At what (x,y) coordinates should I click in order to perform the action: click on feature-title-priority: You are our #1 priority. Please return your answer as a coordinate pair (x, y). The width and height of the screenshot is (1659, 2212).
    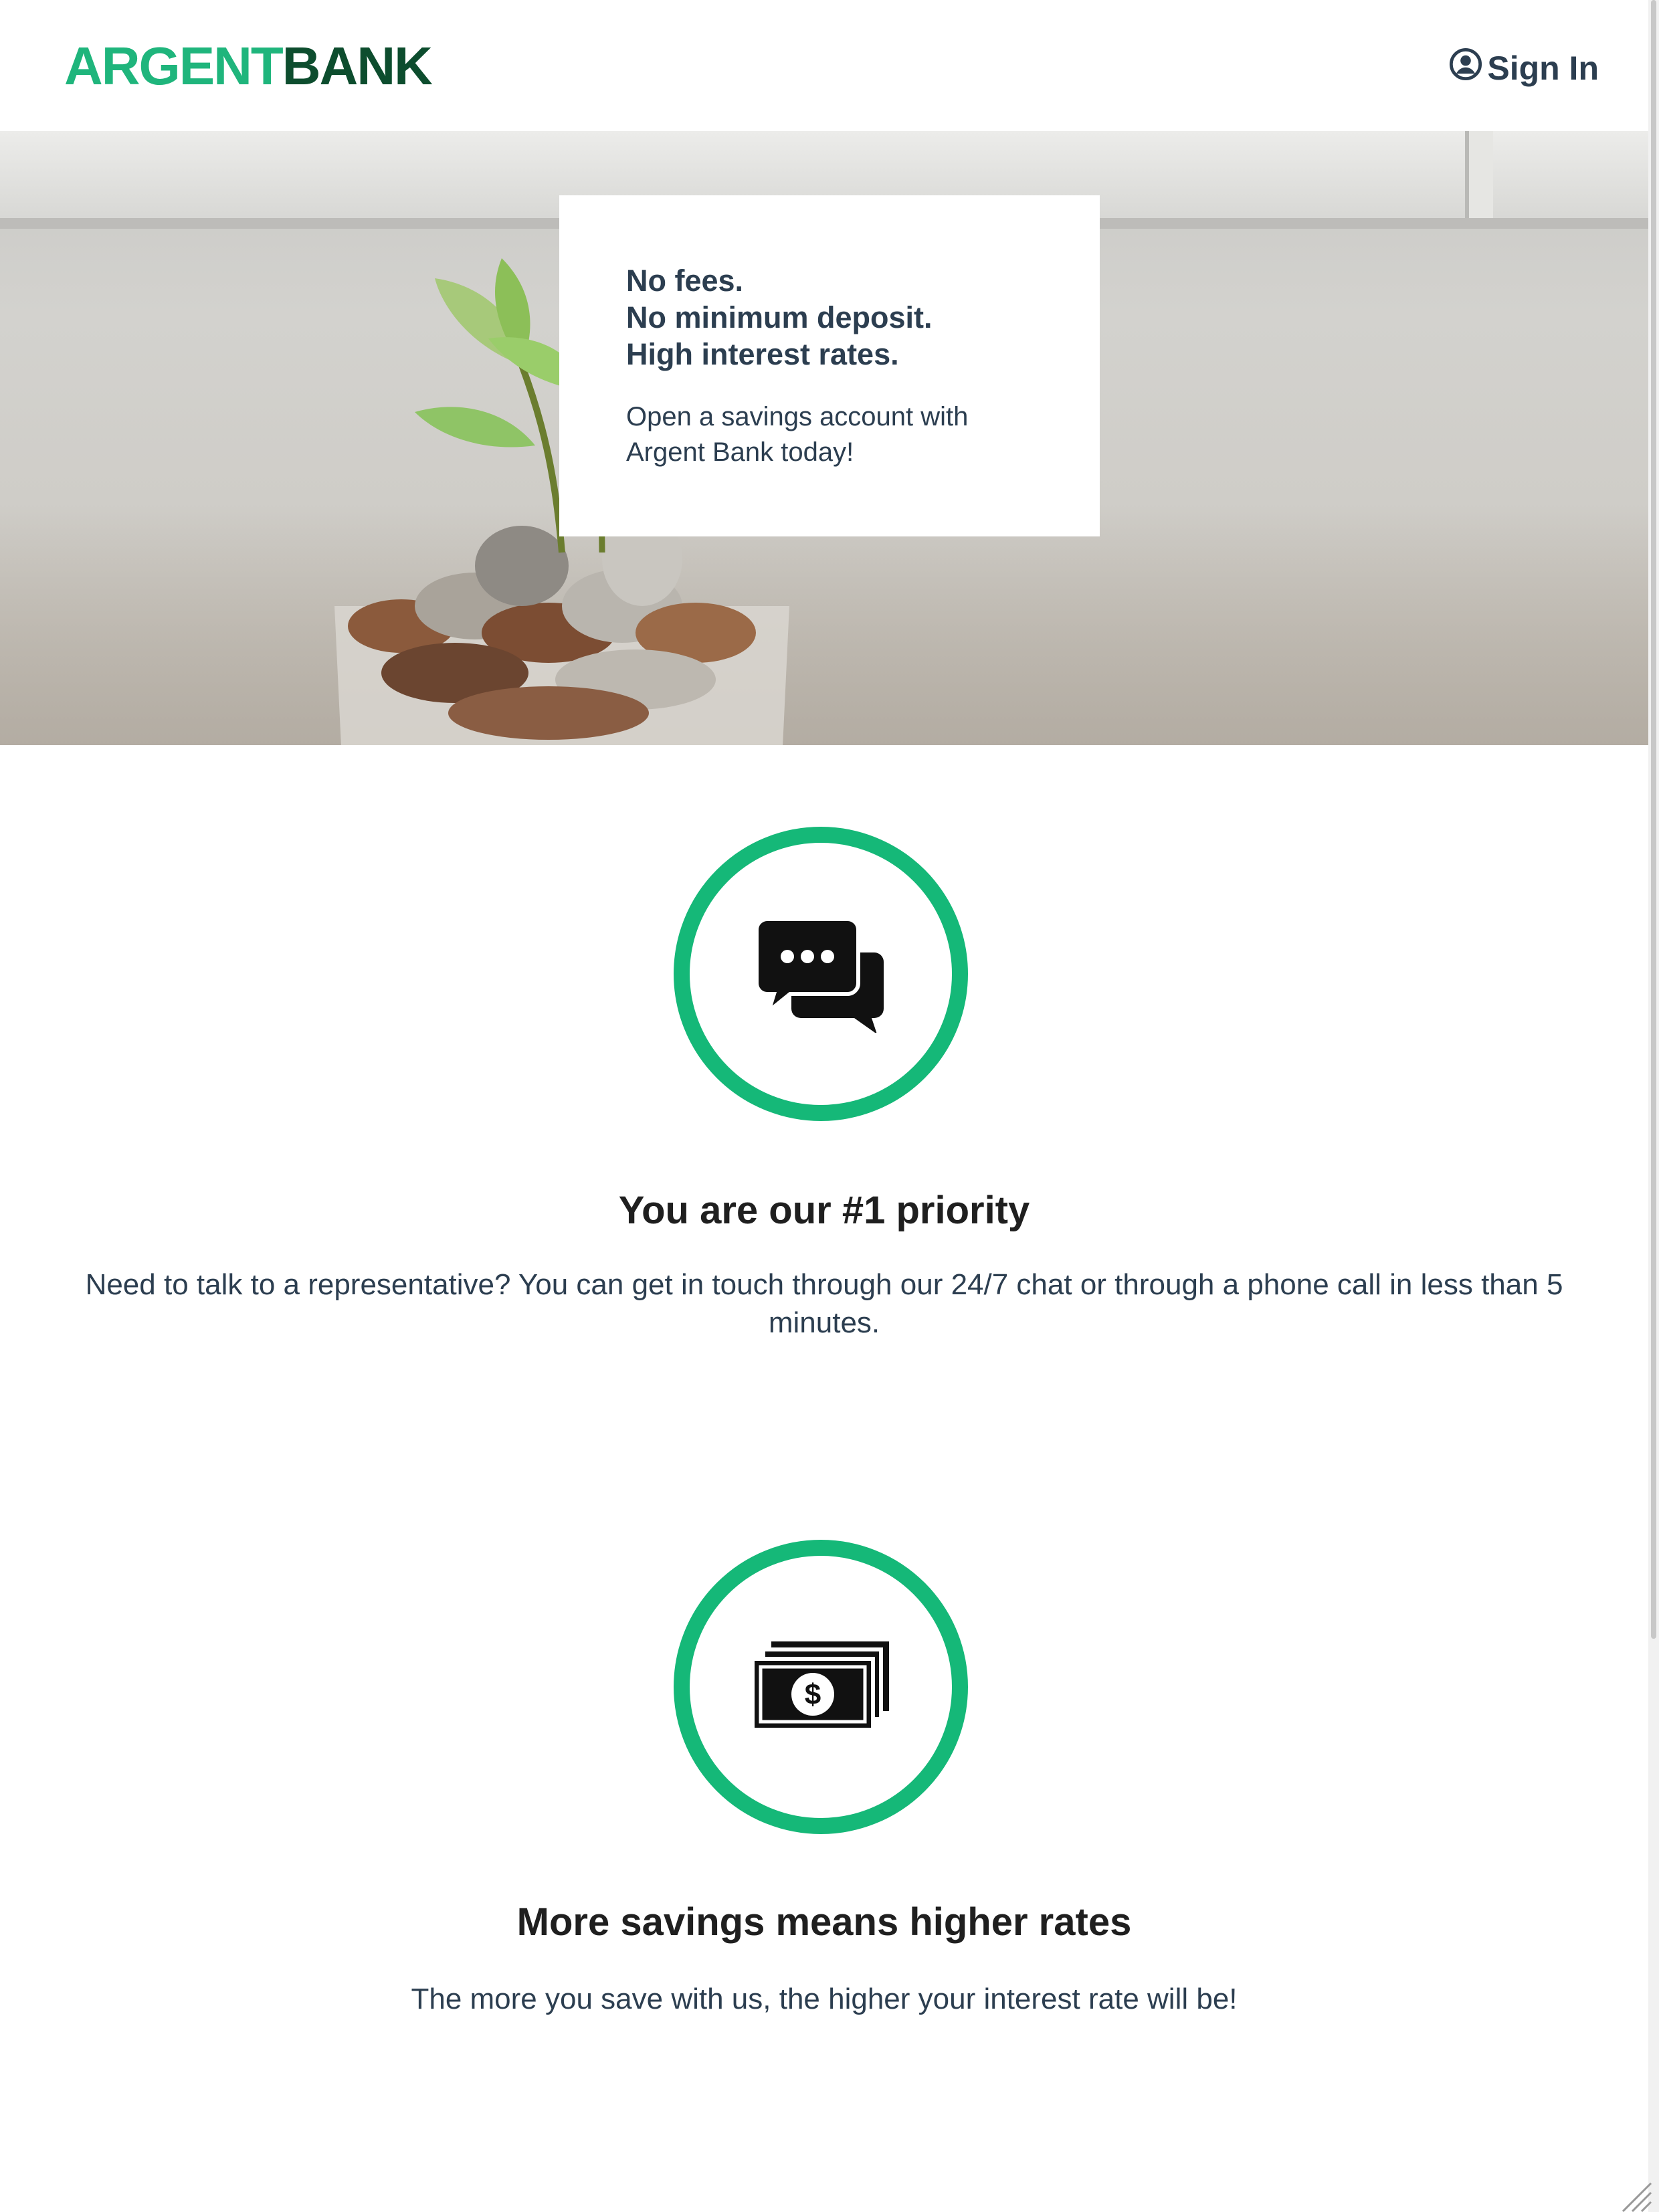
    Looking at the image, I should click on (824, 1210).